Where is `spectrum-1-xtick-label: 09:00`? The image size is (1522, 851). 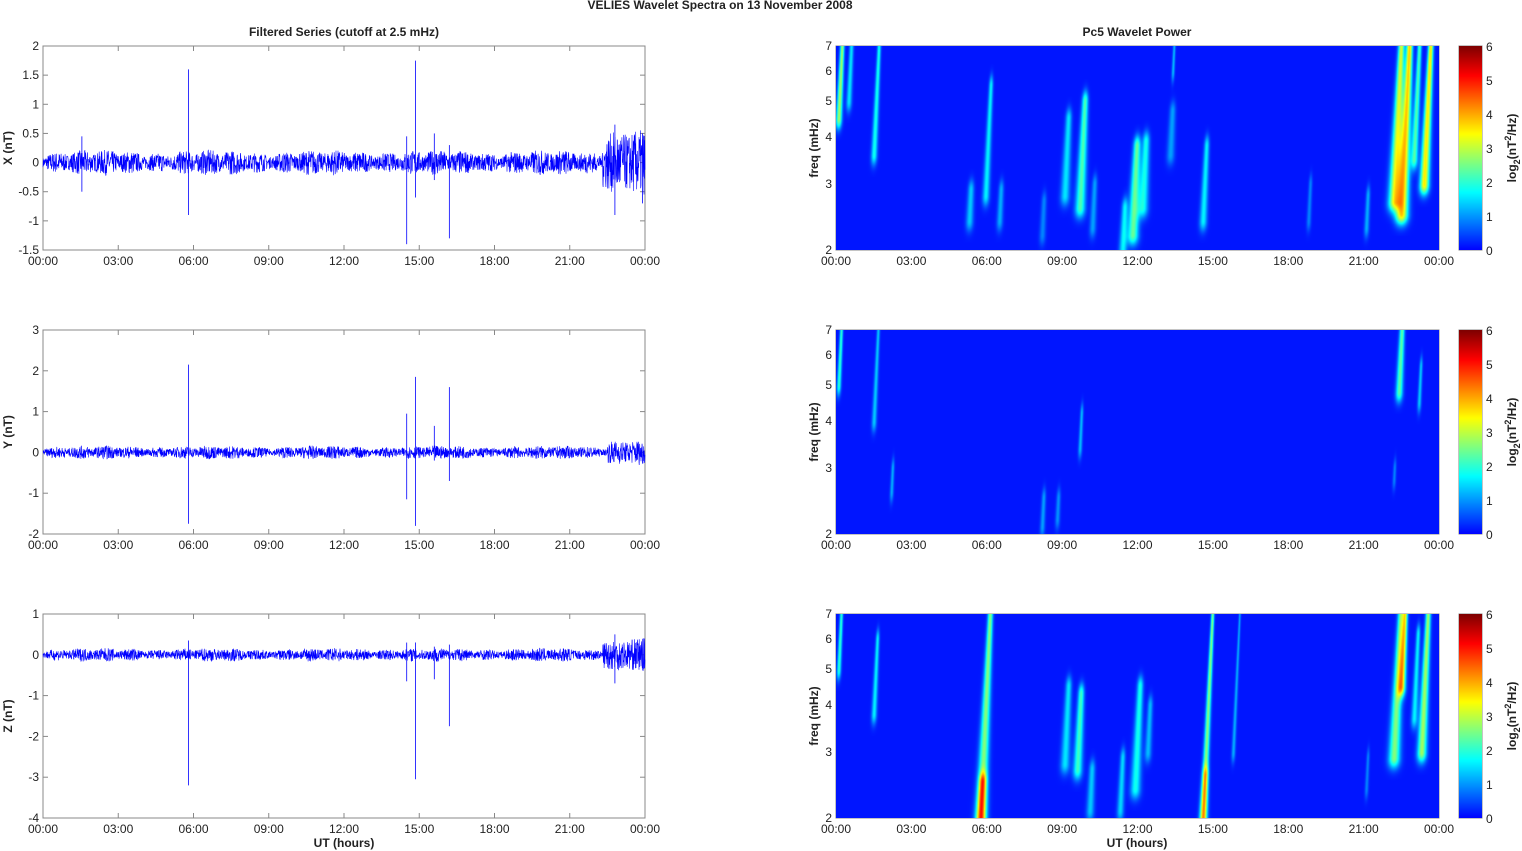 spectrum-1-xtick-label: 09:00 is located at coordinates (1062, 261).